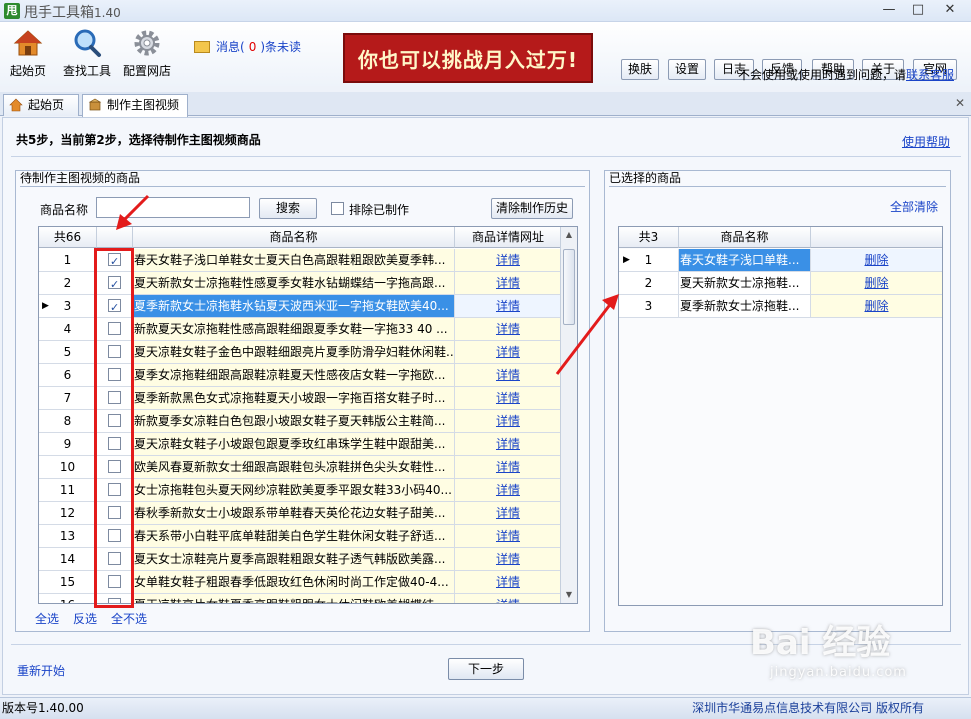  I want to click on minimize-button: —, so click(889, 10).